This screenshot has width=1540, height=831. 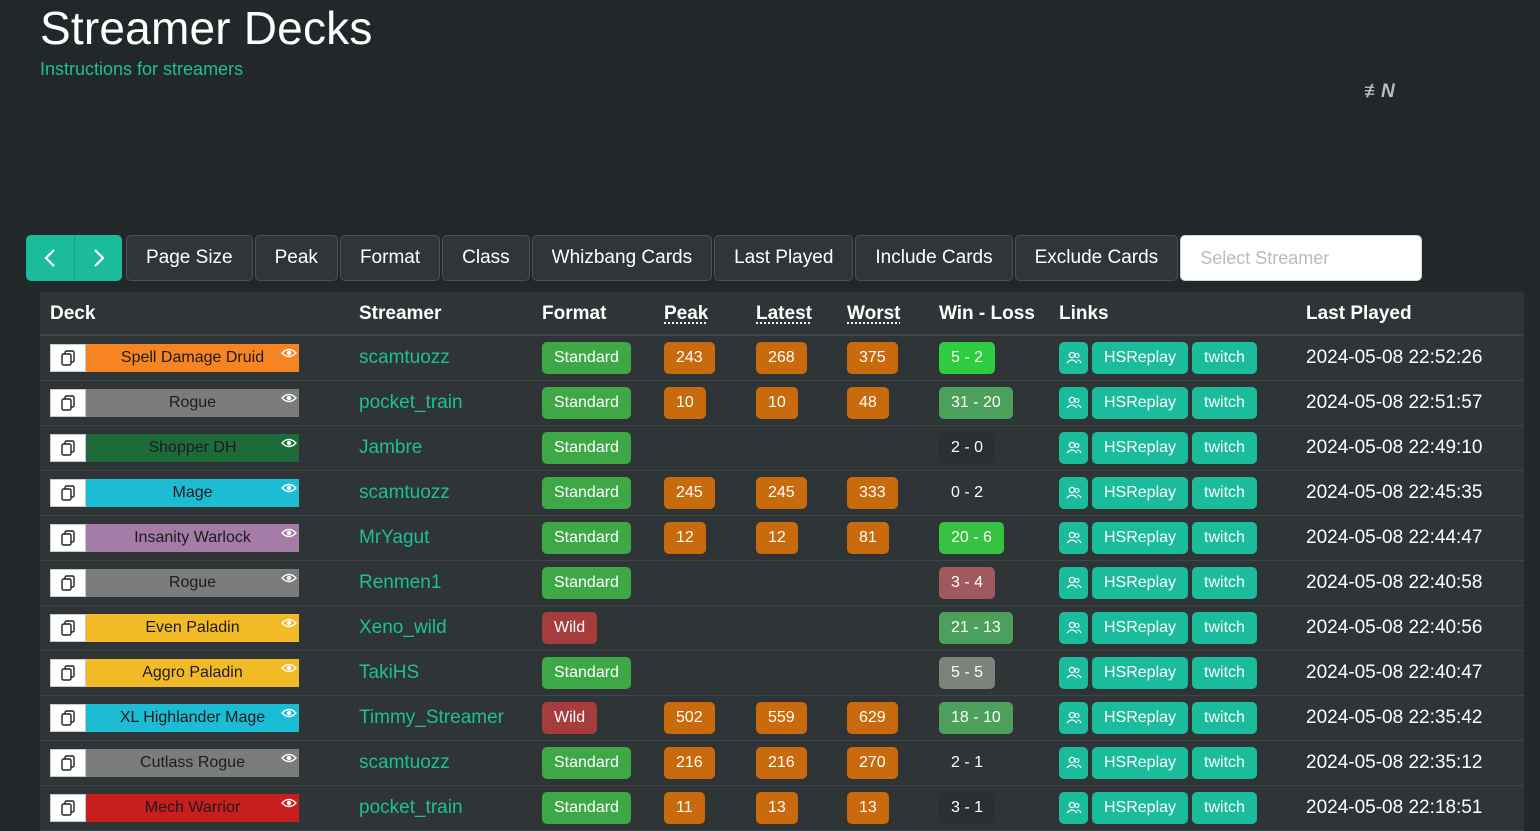 I want to click on column-last-played: Last Played, so click(x=1359, y=314).